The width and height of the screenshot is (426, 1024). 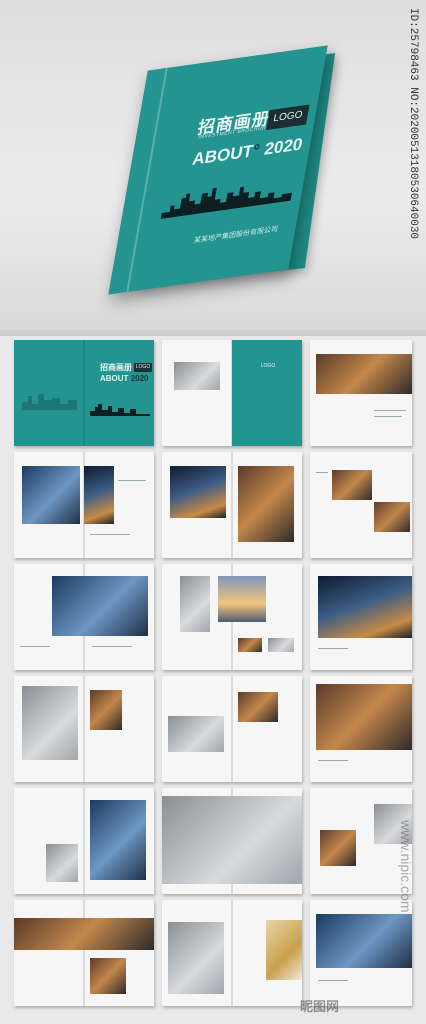 I want to click on cover-about-word: ABOUT, so click(x=222, y=155).